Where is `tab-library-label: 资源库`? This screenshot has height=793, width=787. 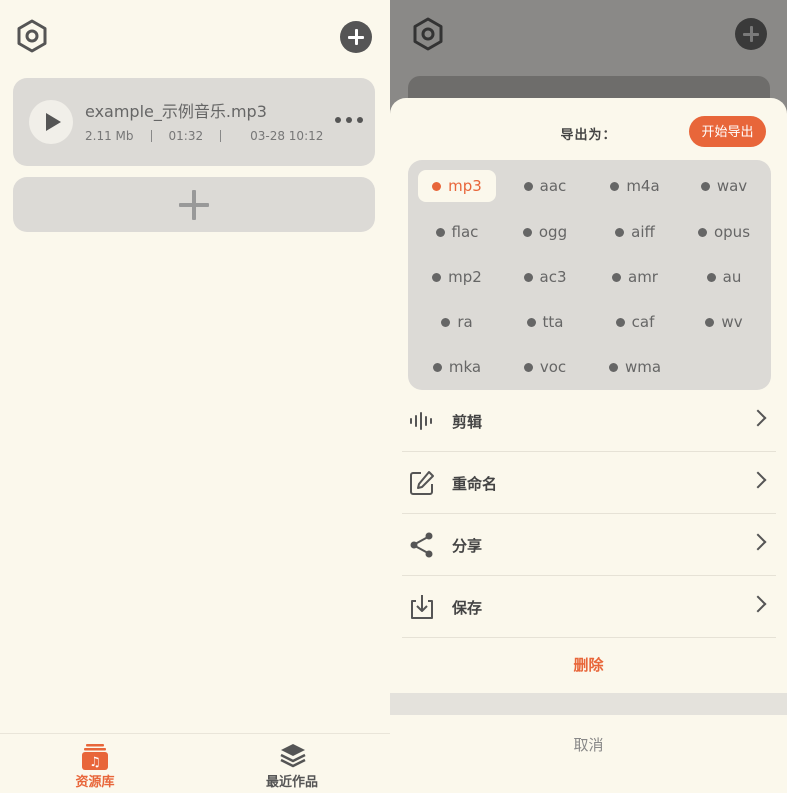 tab-library-label: 资源库 is located at coordinates (95, 782).